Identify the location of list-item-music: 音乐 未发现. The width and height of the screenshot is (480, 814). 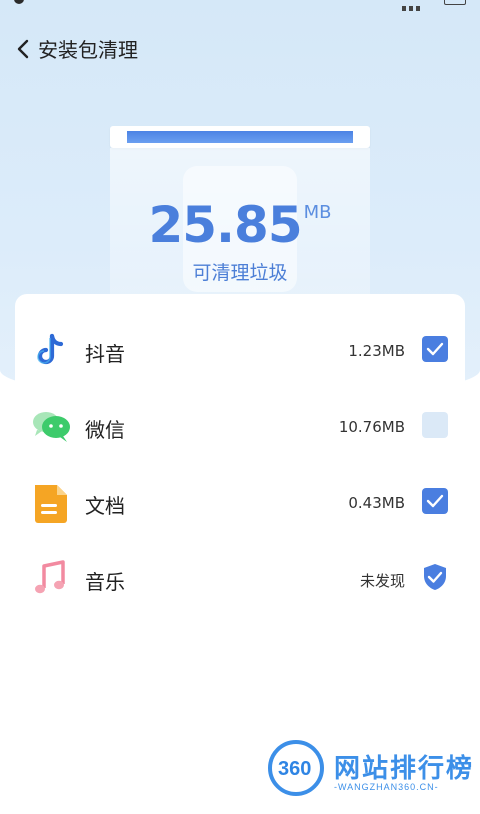
(240, 578).